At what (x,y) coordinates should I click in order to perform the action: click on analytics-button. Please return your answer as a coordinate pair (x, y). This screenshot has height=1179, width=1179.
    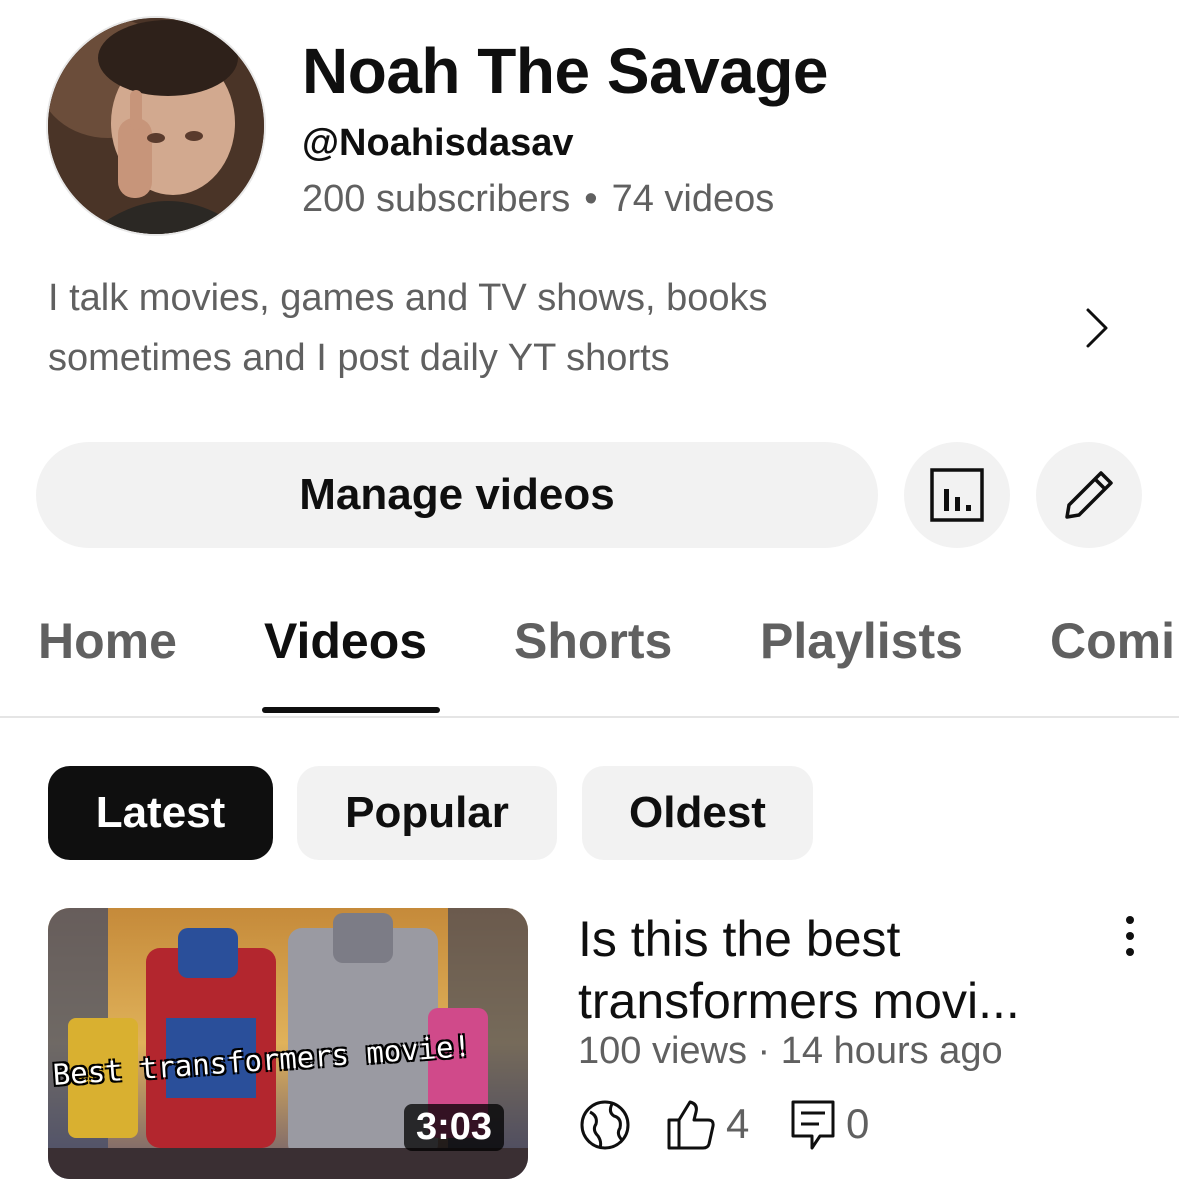
    Looking at the image, I should click on (957, 495).